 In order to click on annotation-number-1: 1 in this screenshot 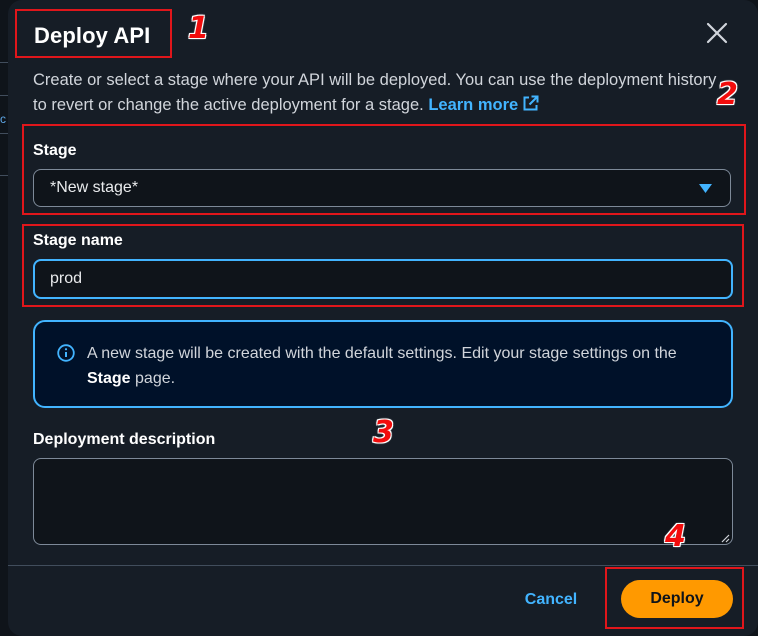, I will do `click(198, 28)`.